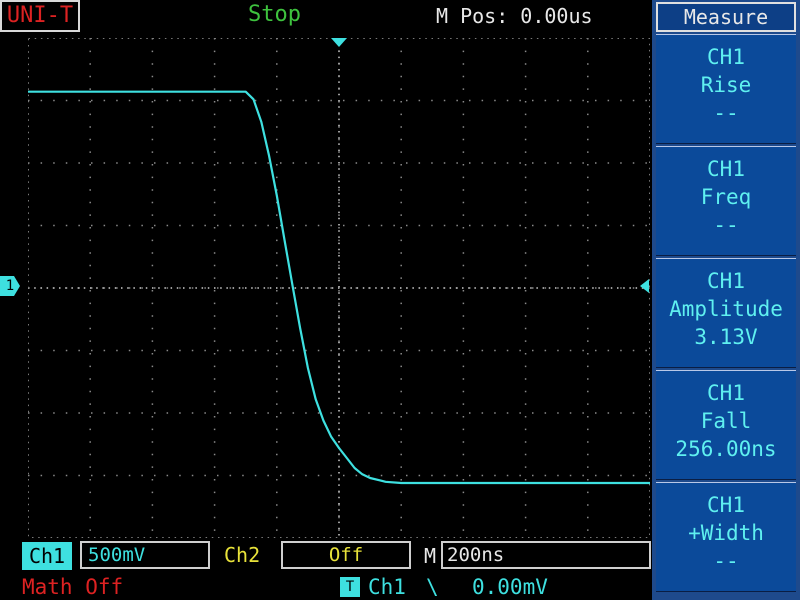 The width and height of the screenshot is (800, 600). Describe the element at coordinates (546, 555) in the screenshot. I see `timebase-value: 200ns` at that location.